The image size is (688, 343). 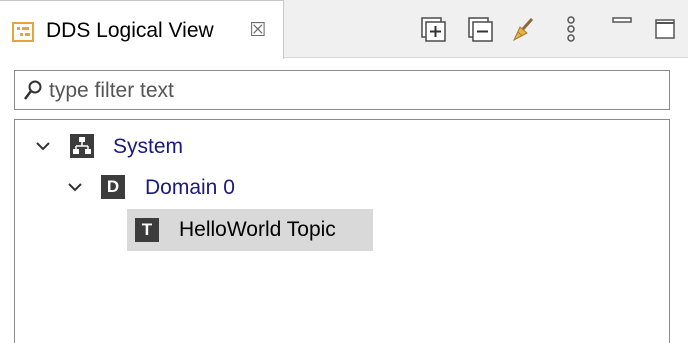 What do you see at coordinates (143, 188) in the screenshot?
I see `tree-node-domain: D Domain 0` at bounding box center [143, 188].